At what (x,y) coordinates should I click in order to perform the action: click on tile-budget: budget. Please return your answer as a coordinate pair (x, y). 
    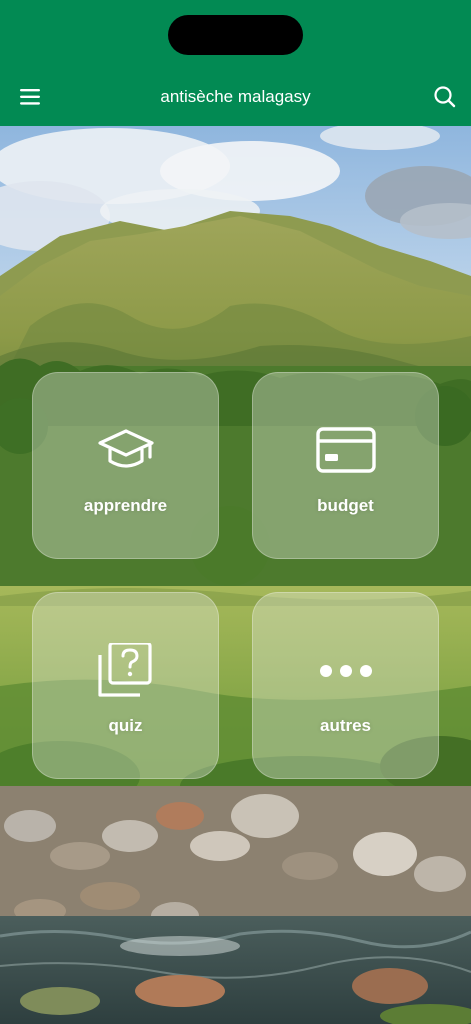
    Looking at the image, I should click on (345, 465).